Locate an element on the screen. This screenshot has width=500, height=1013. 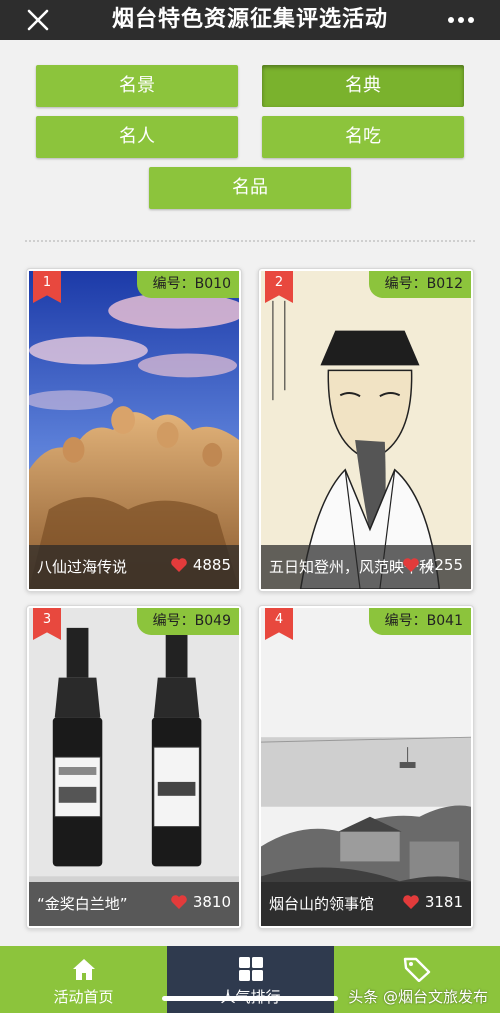
tag-icon is located at coordinates (416, 969).